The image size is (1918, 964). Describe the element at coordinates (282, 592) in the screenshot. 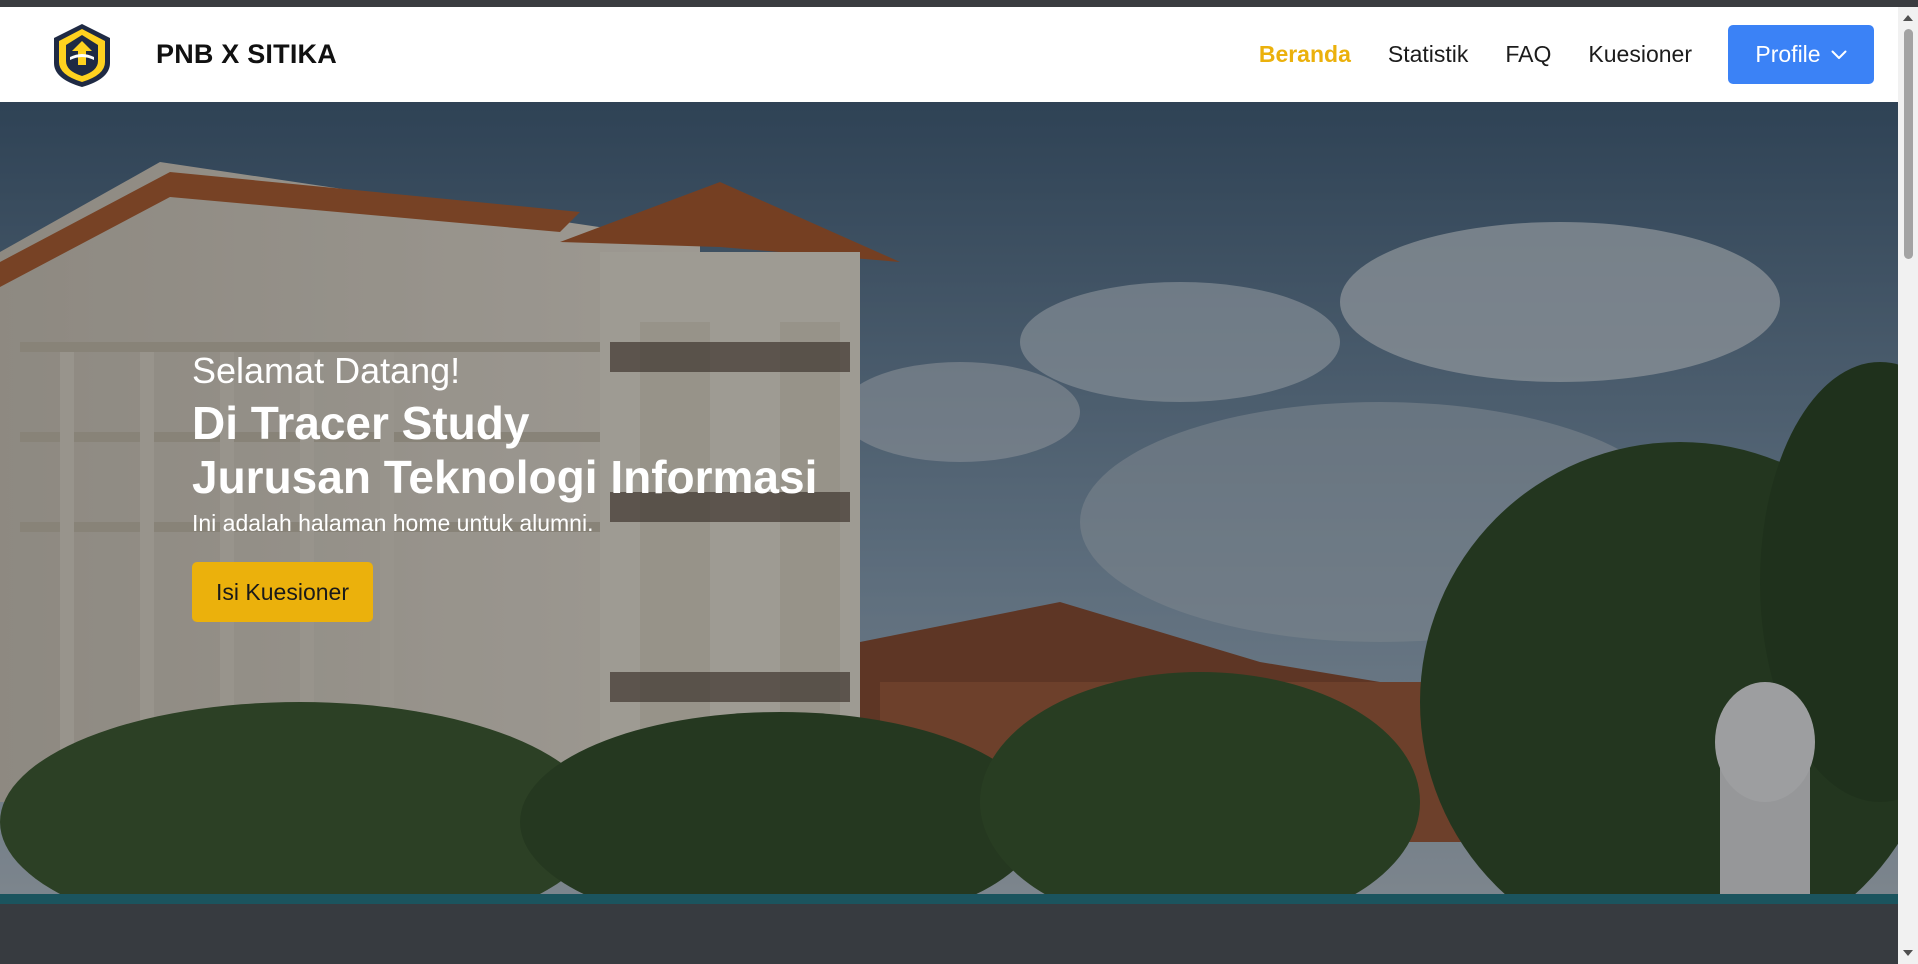

I see `isi-kuesioner-button: Isi Kuesioner` at that location.